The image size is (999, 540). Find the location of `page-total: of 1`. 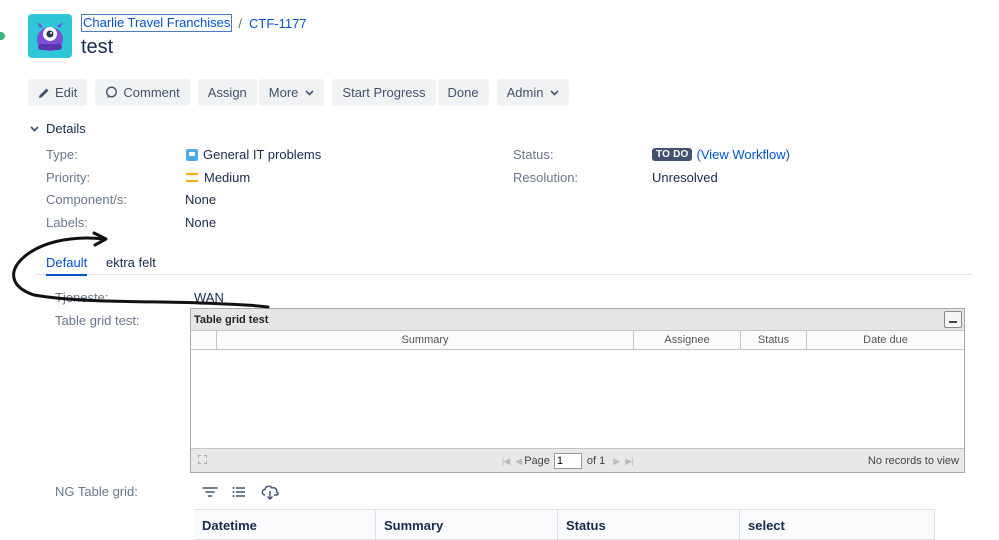

page-total: of 1 is located at coordinates (596, 461).